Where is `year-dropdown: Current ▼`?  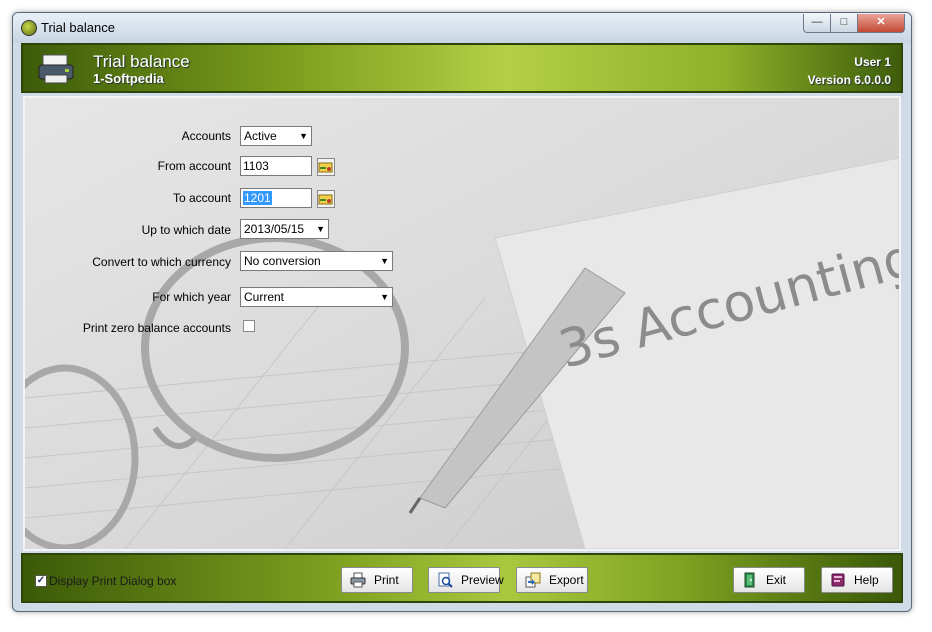
year-dropdown: Current ▼ is located at coordinates (316, 297).